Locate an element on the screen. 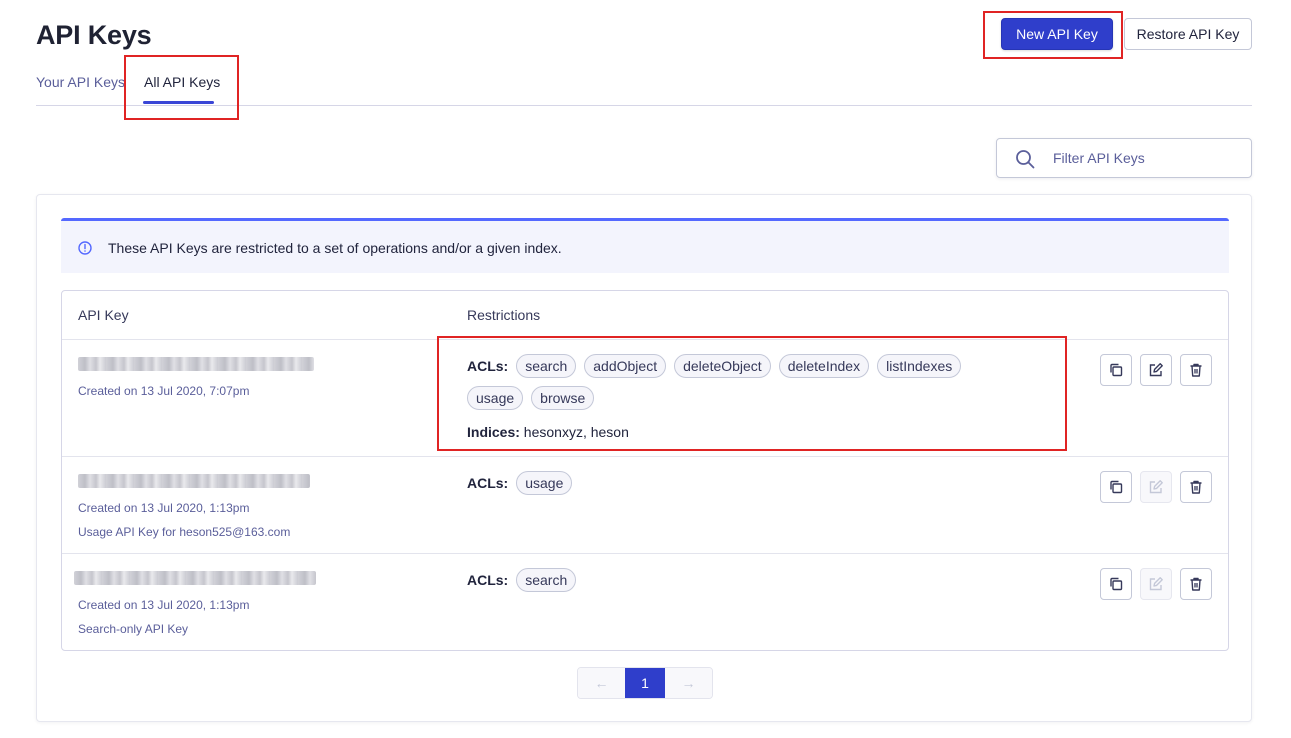  active-tab-indicator is located at coordinates (178, 102).